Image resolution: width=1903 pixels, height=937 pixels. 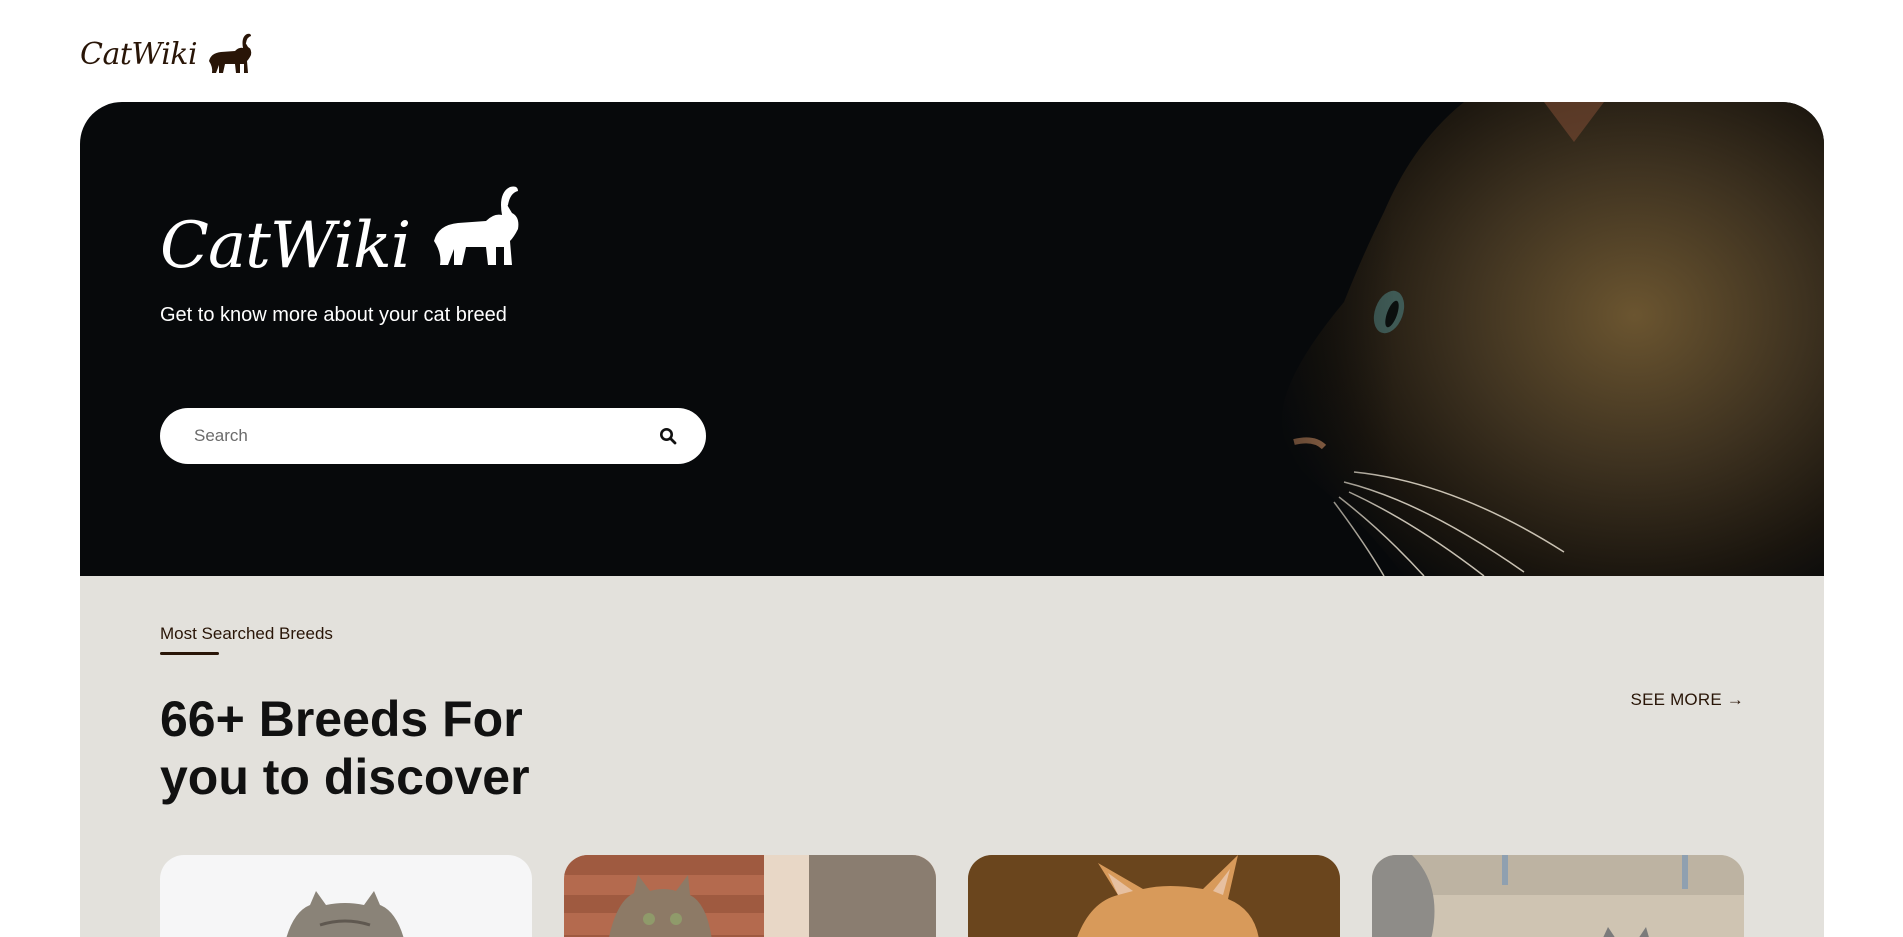 What do you see at coordinates (139, 54) in the screenshot?
I see `logo-text: CatWiki` at bounding box center [139, 54].